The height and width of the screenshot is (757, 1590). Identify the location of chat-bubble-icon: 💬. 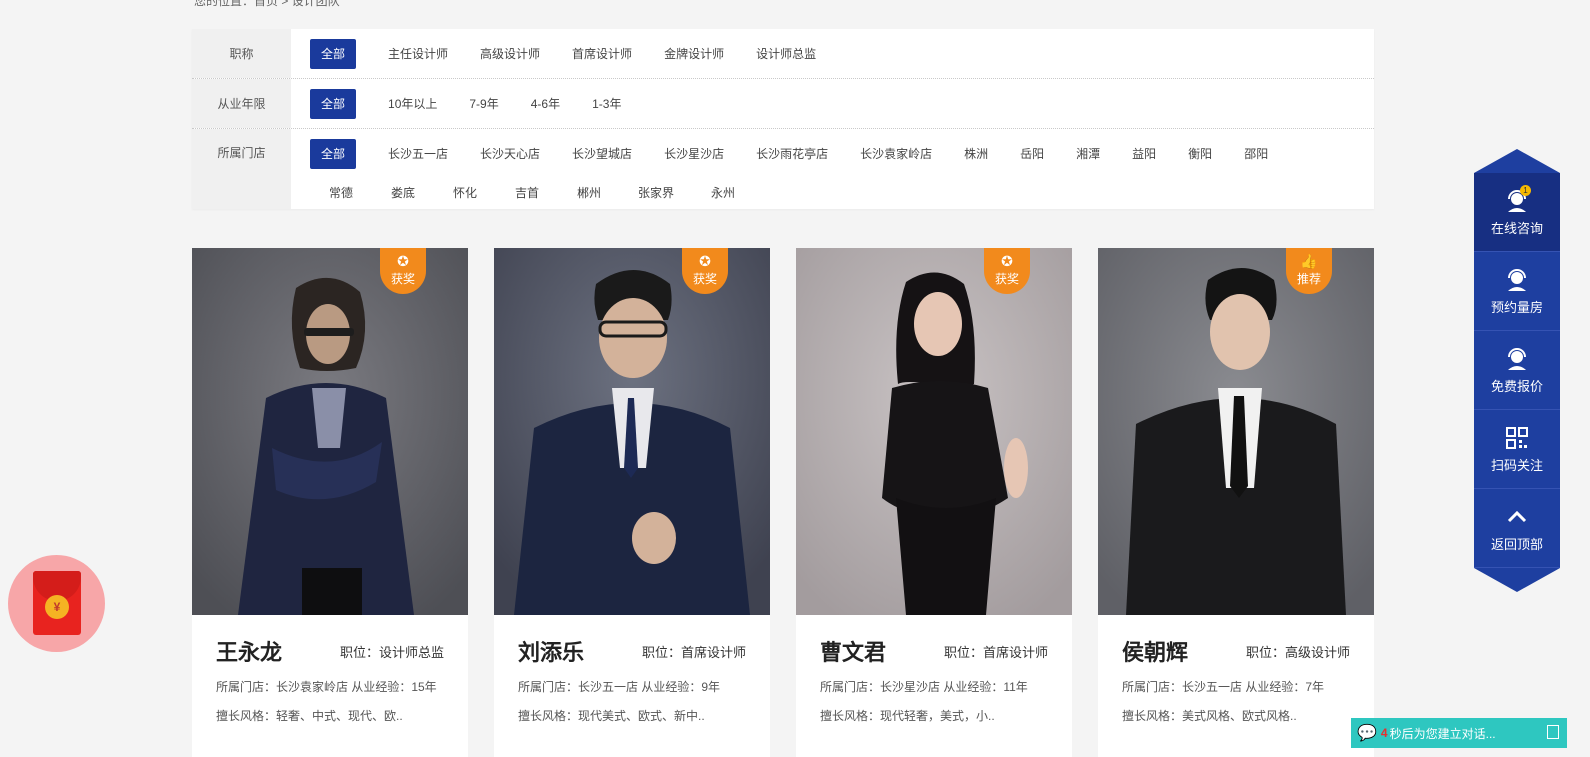
(1367, 733).